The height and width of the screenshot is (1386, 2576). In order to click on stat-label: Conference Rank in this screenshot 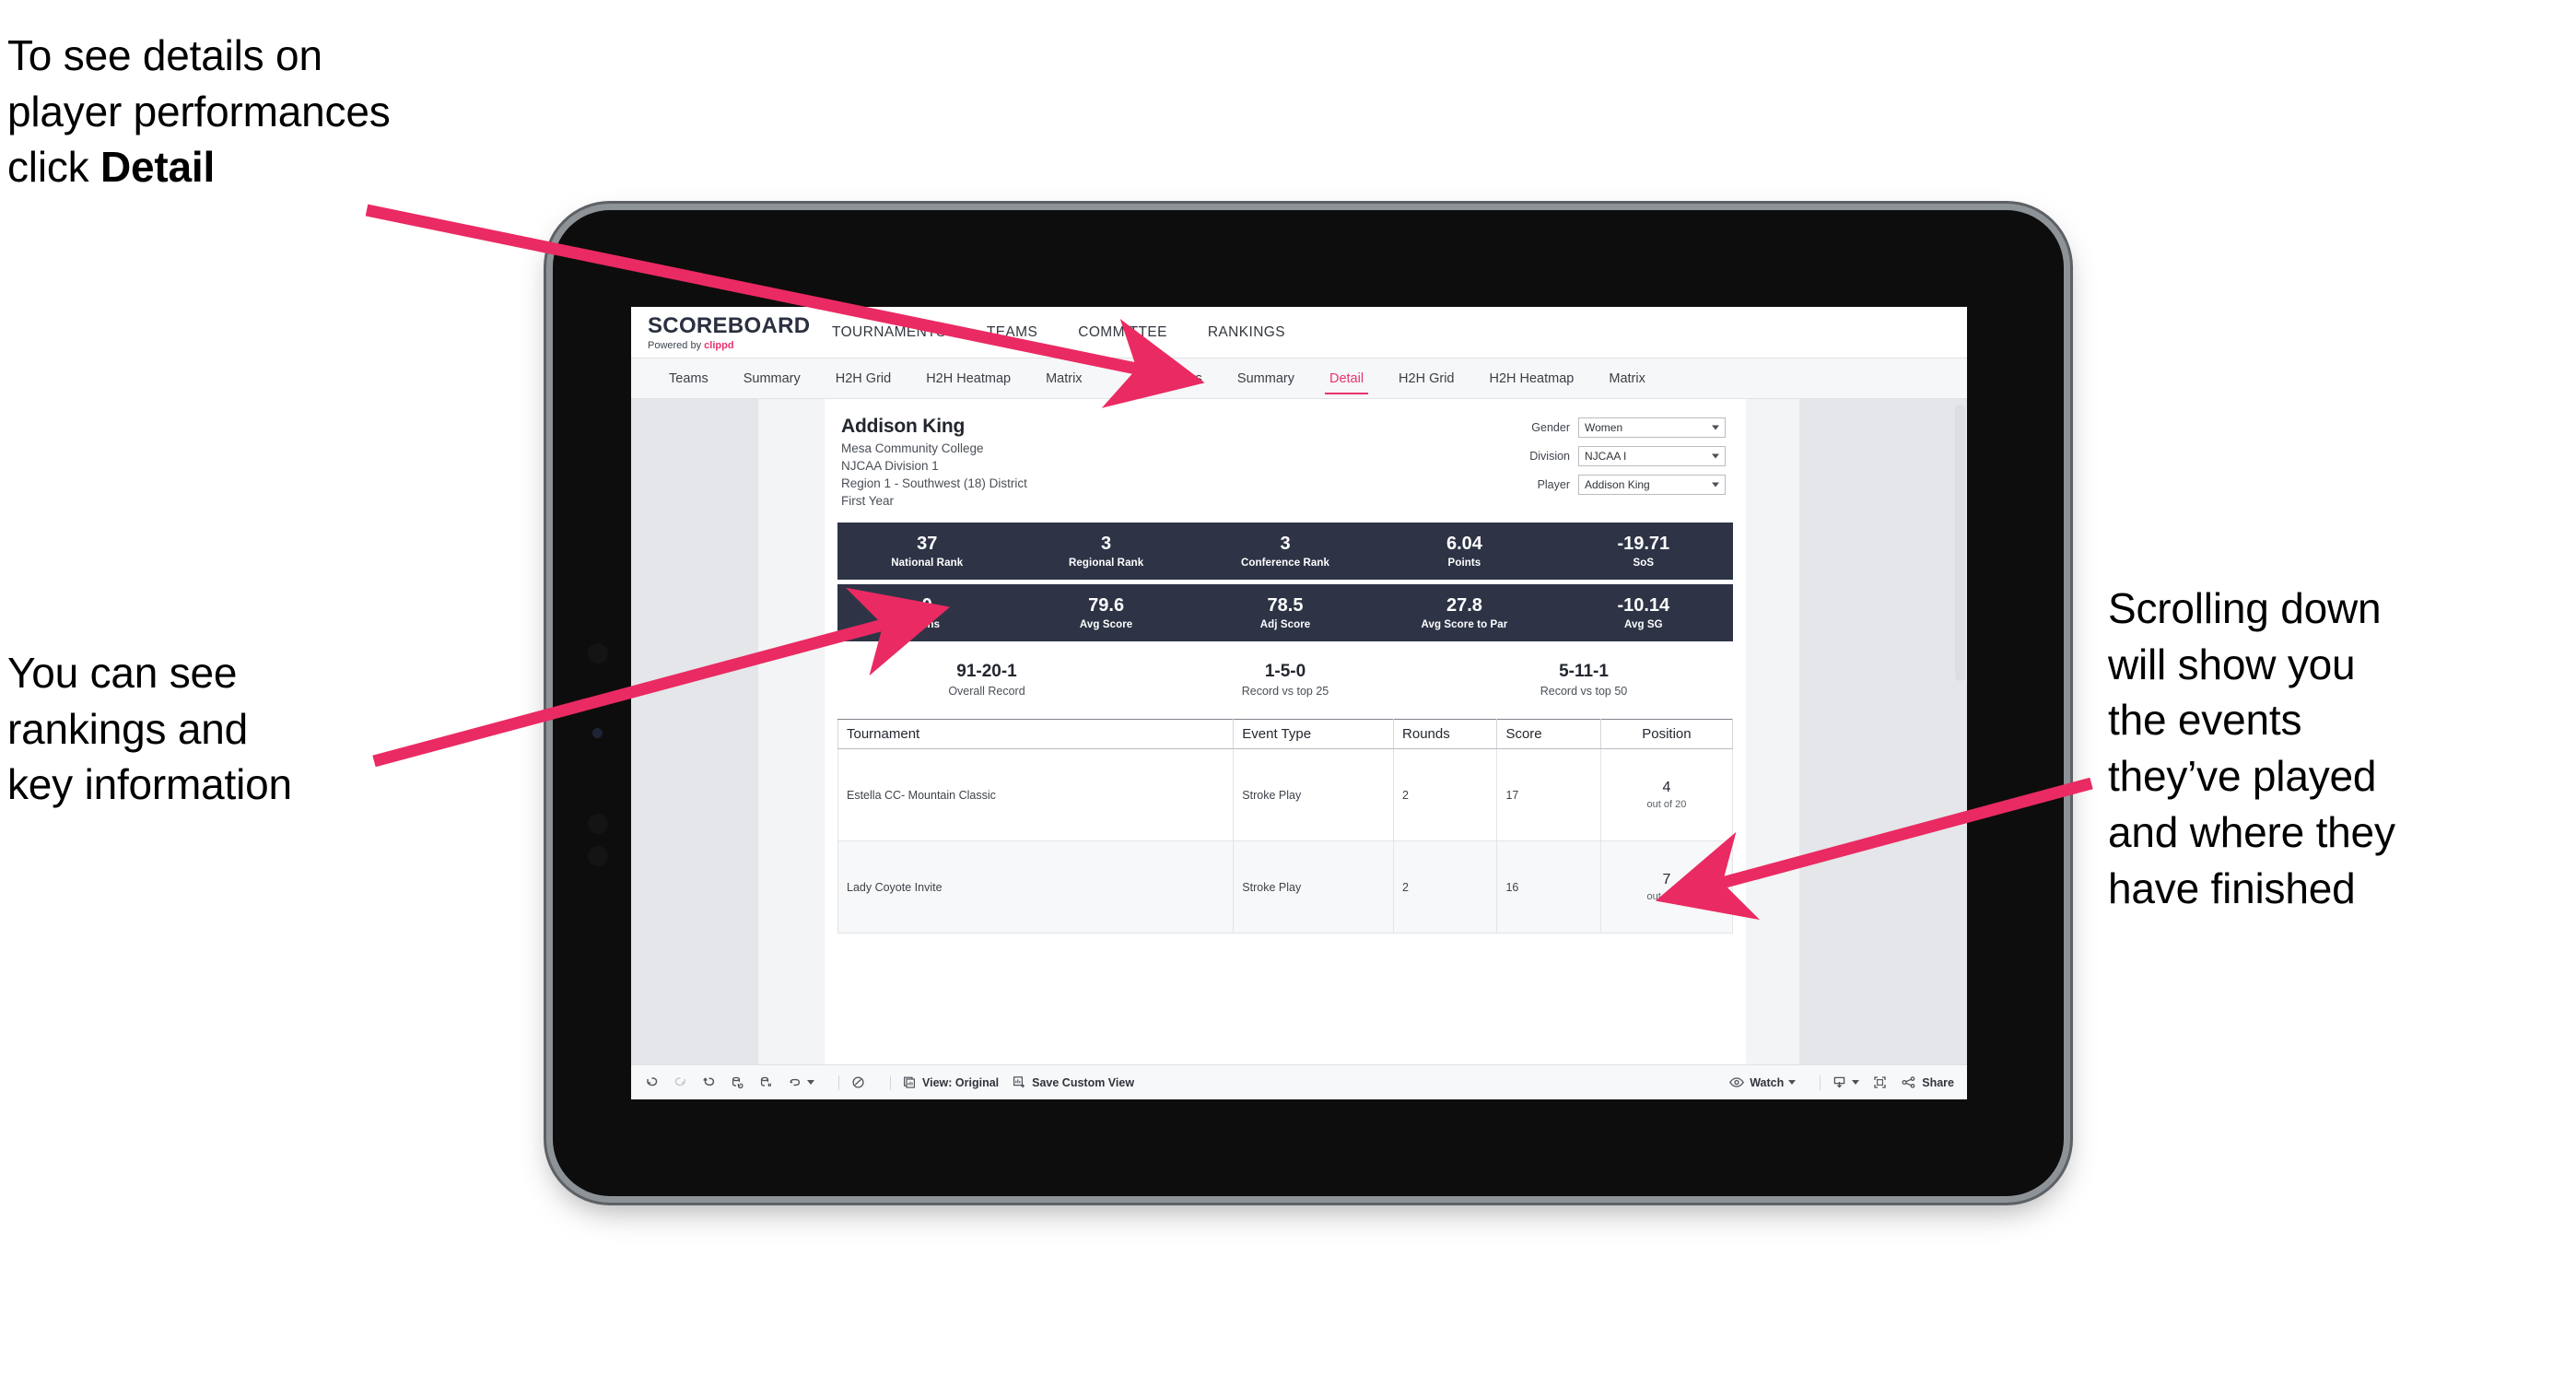, I will do `click(1285, 563)`.